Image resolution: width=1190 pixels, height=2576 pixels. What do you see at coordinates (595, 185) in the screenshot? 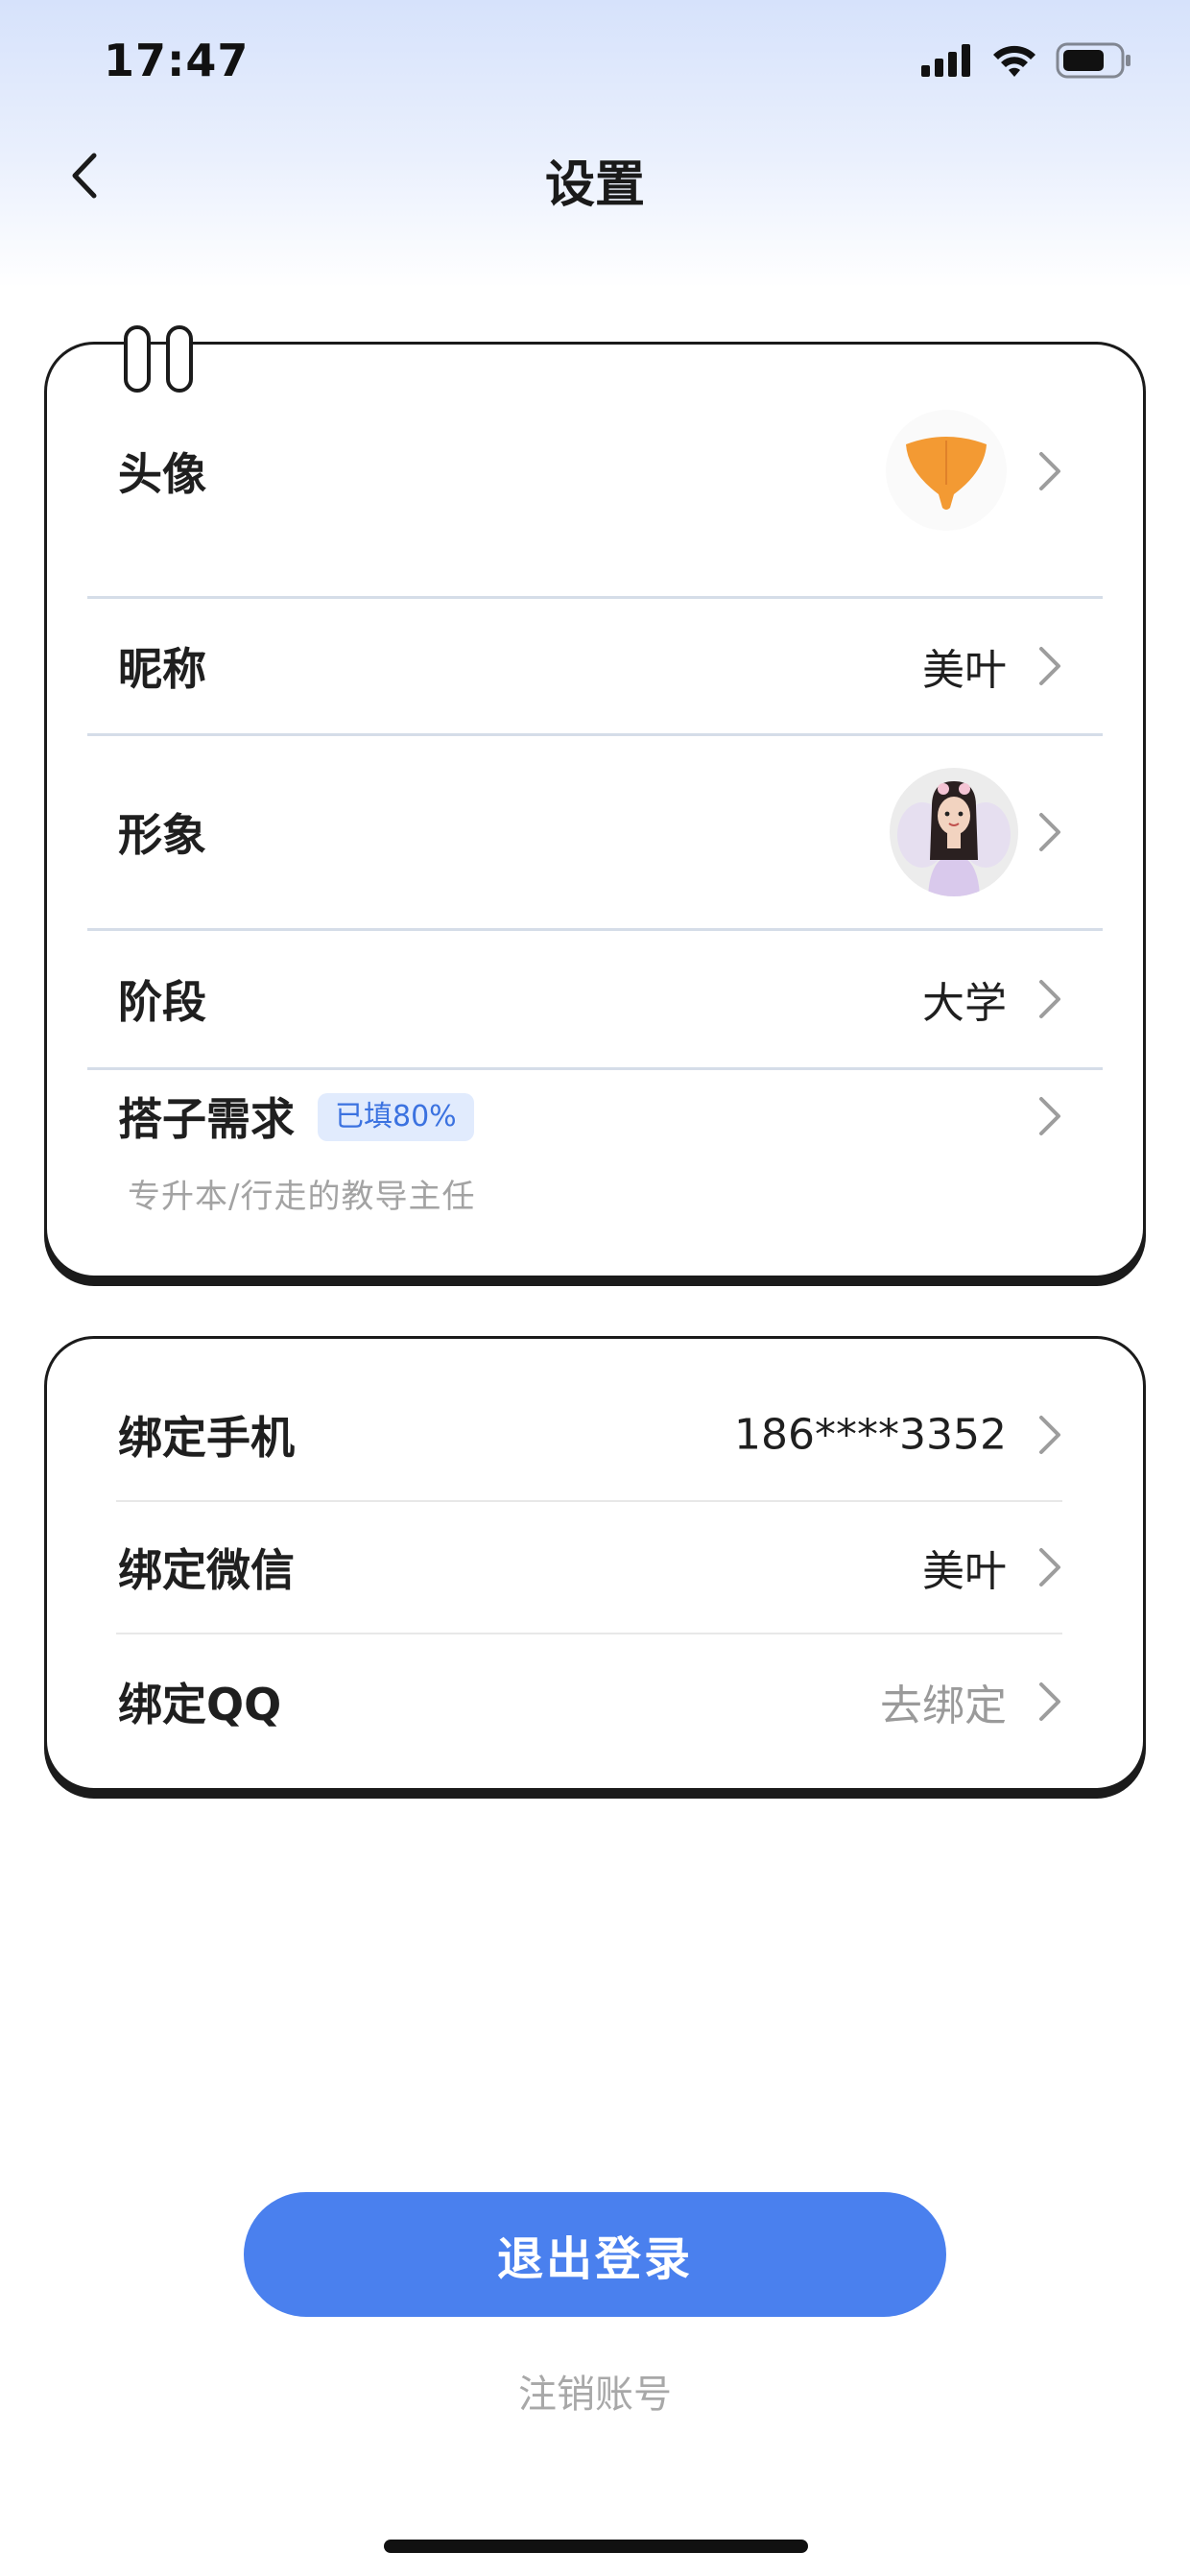
I see `page-title: 设置` at bounding box center [595, 185].